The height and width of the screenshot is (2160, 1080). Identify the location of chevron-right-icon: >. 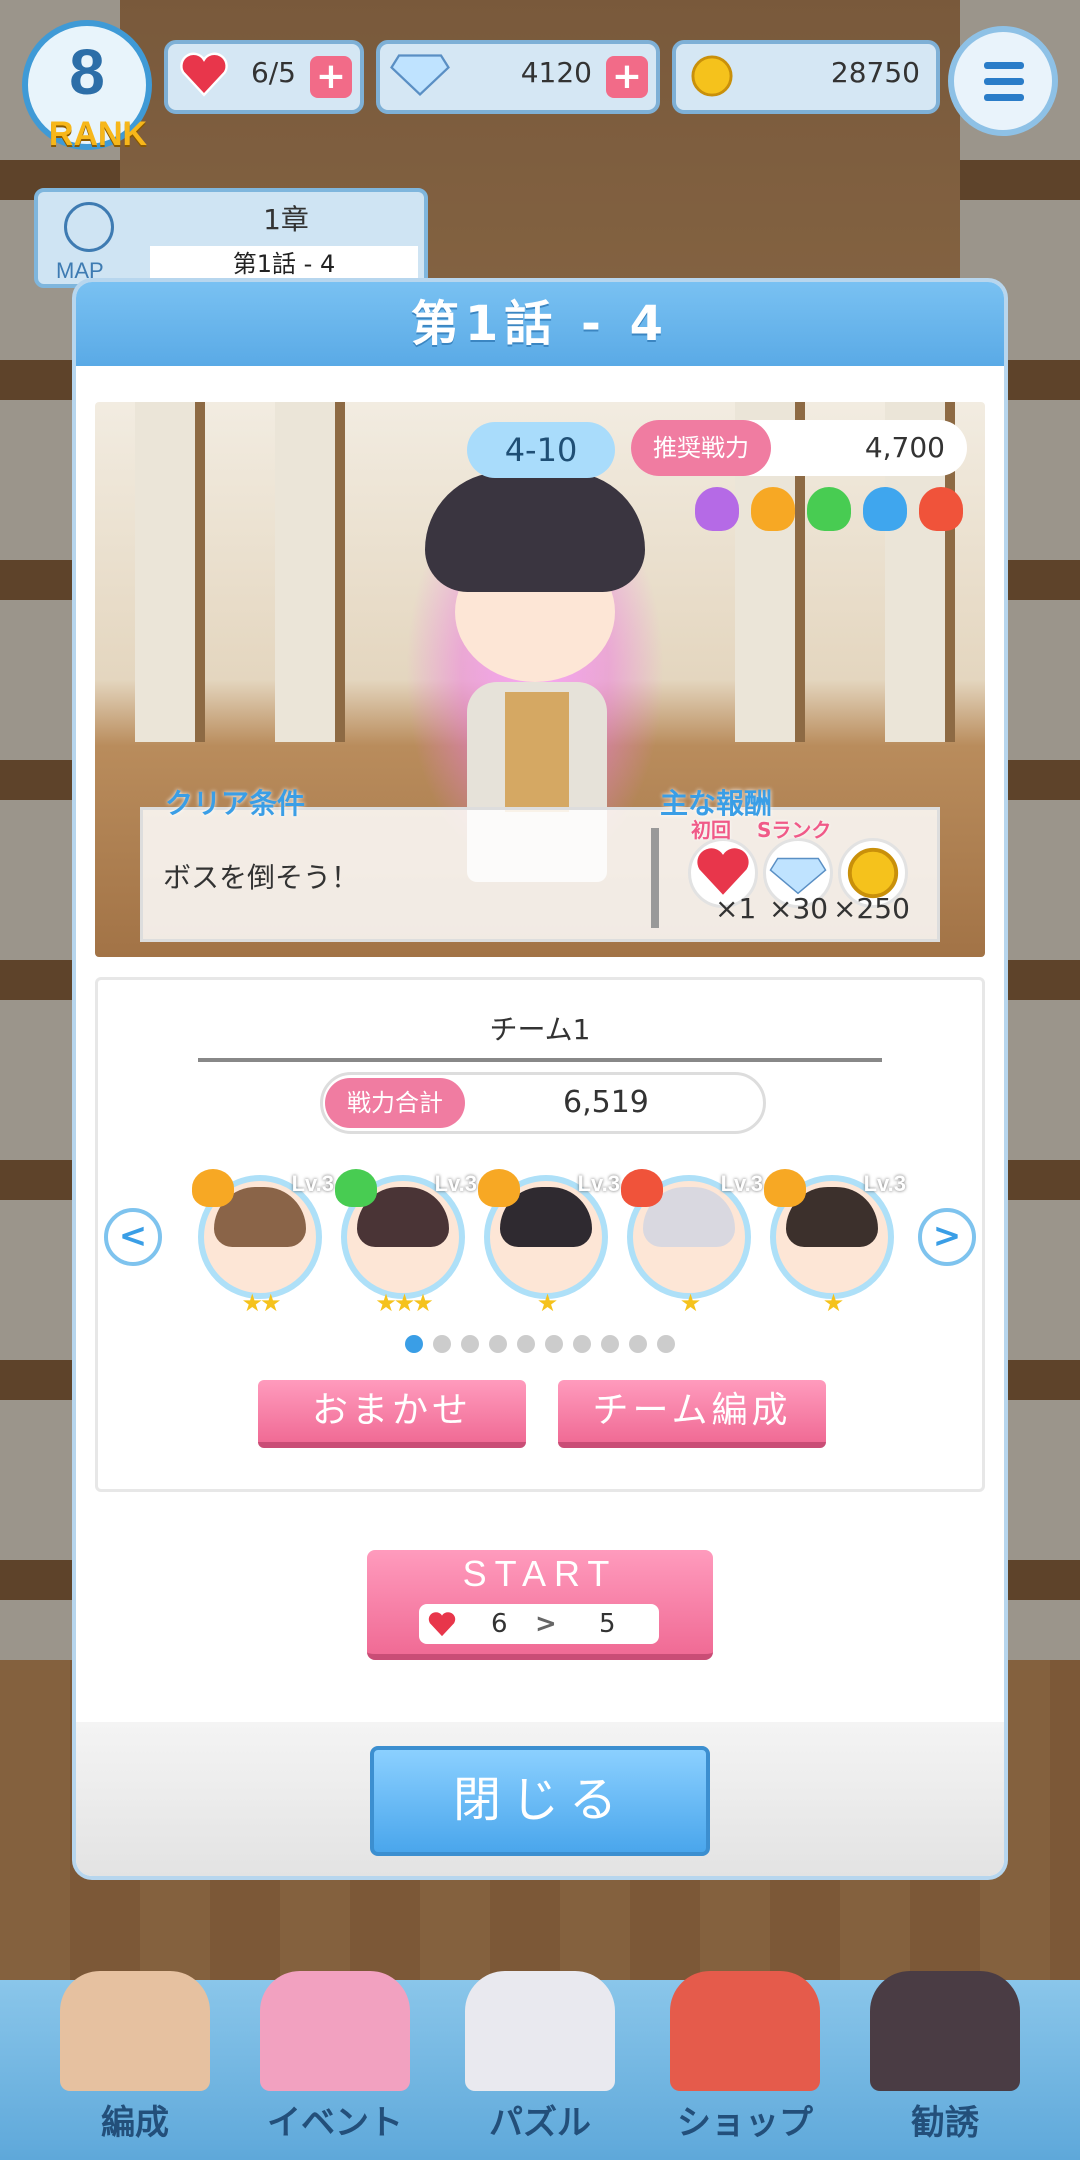
(546, 1624).